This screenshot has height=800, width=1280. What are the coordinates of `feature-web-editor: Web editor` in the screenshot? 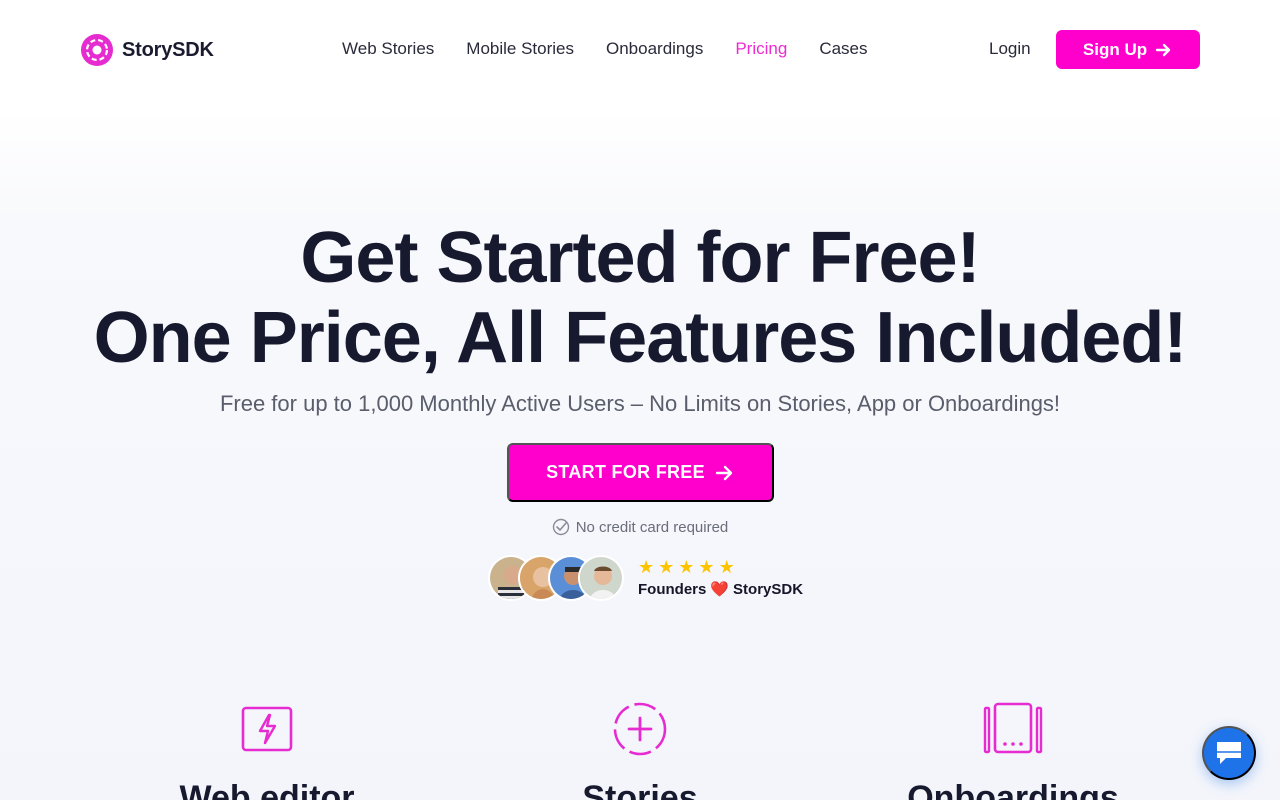 It's located at (267, 750).